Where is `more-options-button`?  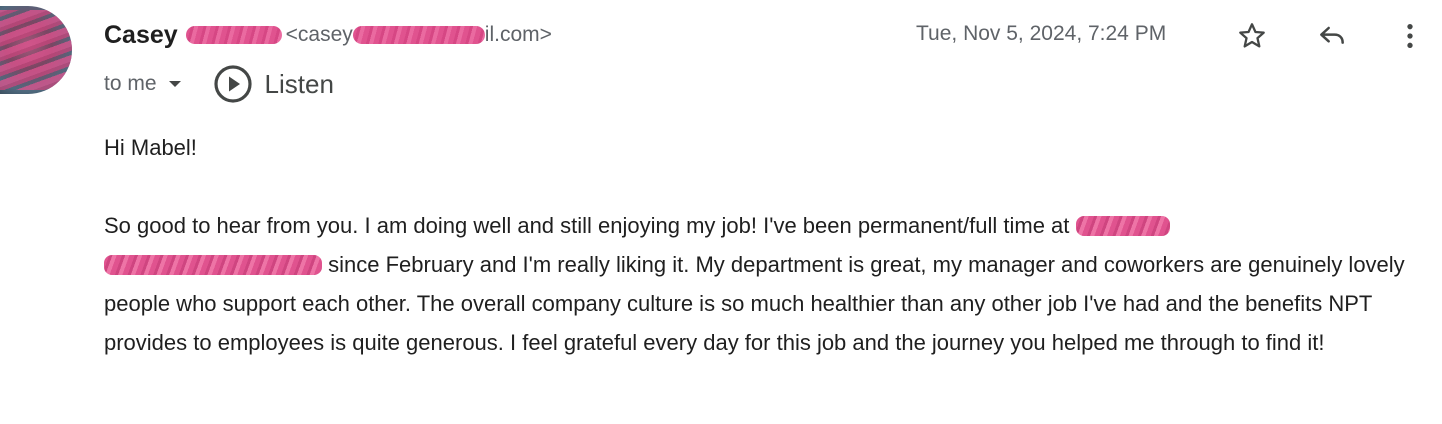 more-options-button is located at coordinates (1410, 36).